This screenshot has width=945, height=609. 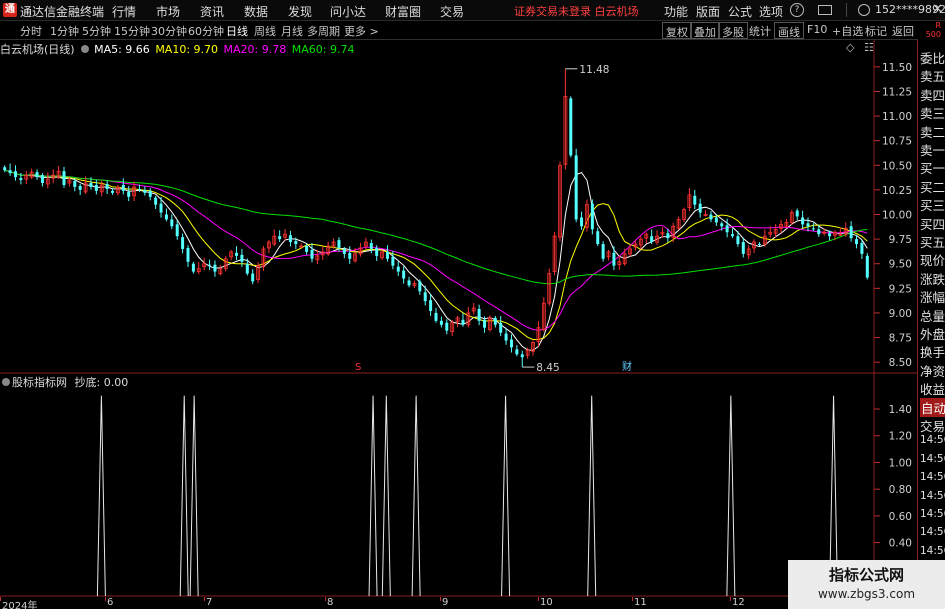 I want to click on chart-settings-icon: ☷, so click(x=869, y=47).